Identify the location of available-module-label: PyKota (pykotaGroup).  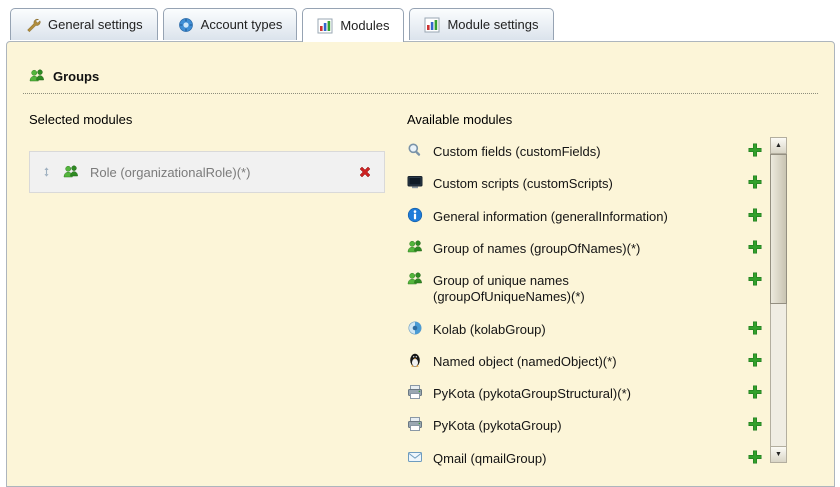
(497, 426).